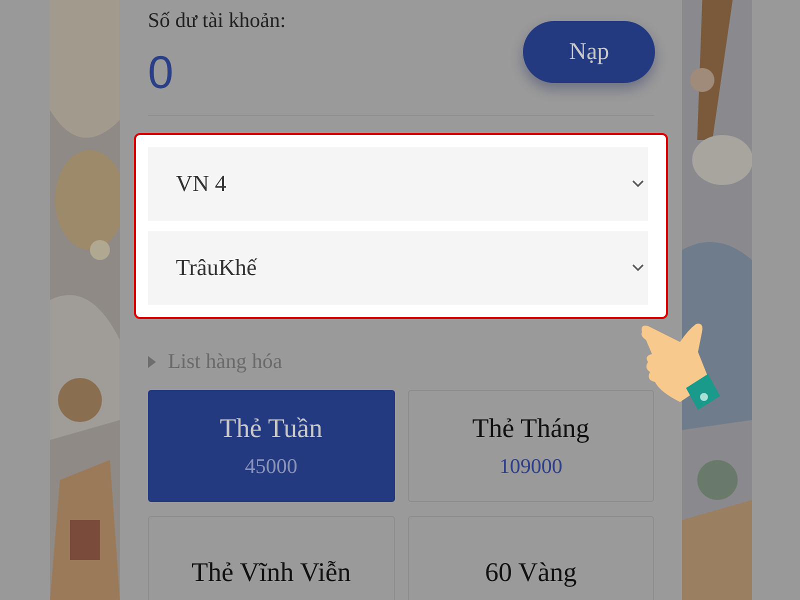  What do you see at coordinates (680, 367) in the screenshot?
I see `pointing-hand-icon` at bounding box center [680, 367].